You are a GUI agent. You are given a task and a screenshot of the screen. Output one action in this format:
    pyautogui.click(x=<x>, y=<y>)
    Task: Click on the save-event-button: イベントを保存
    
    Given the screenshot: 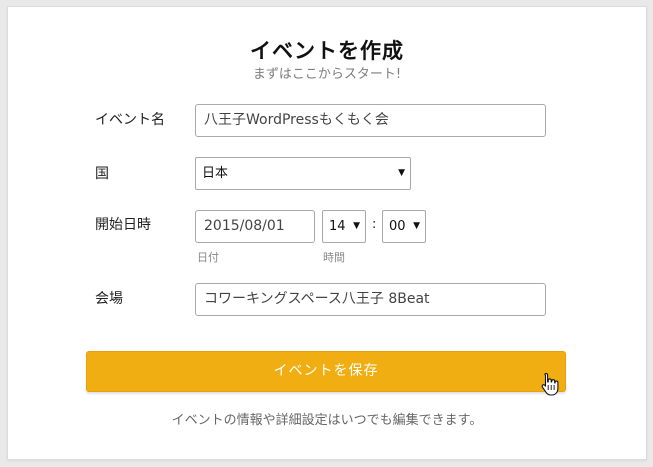 What is the action you would take?
    pyautogui.click(x=326, y=371)
    